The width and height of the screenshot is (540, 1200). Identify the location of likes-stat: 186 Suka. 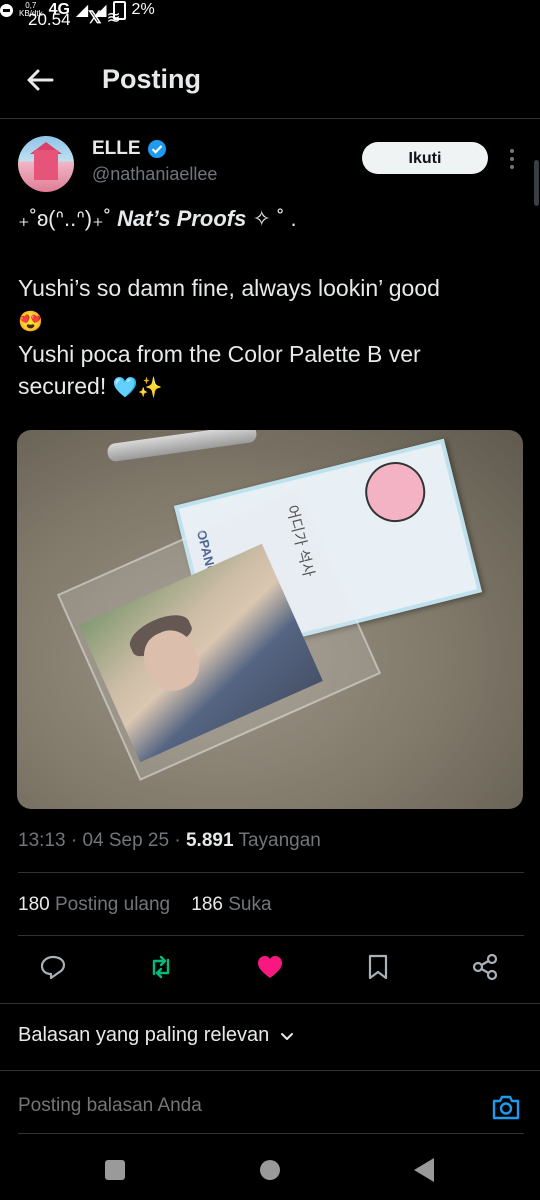
(231, 904).